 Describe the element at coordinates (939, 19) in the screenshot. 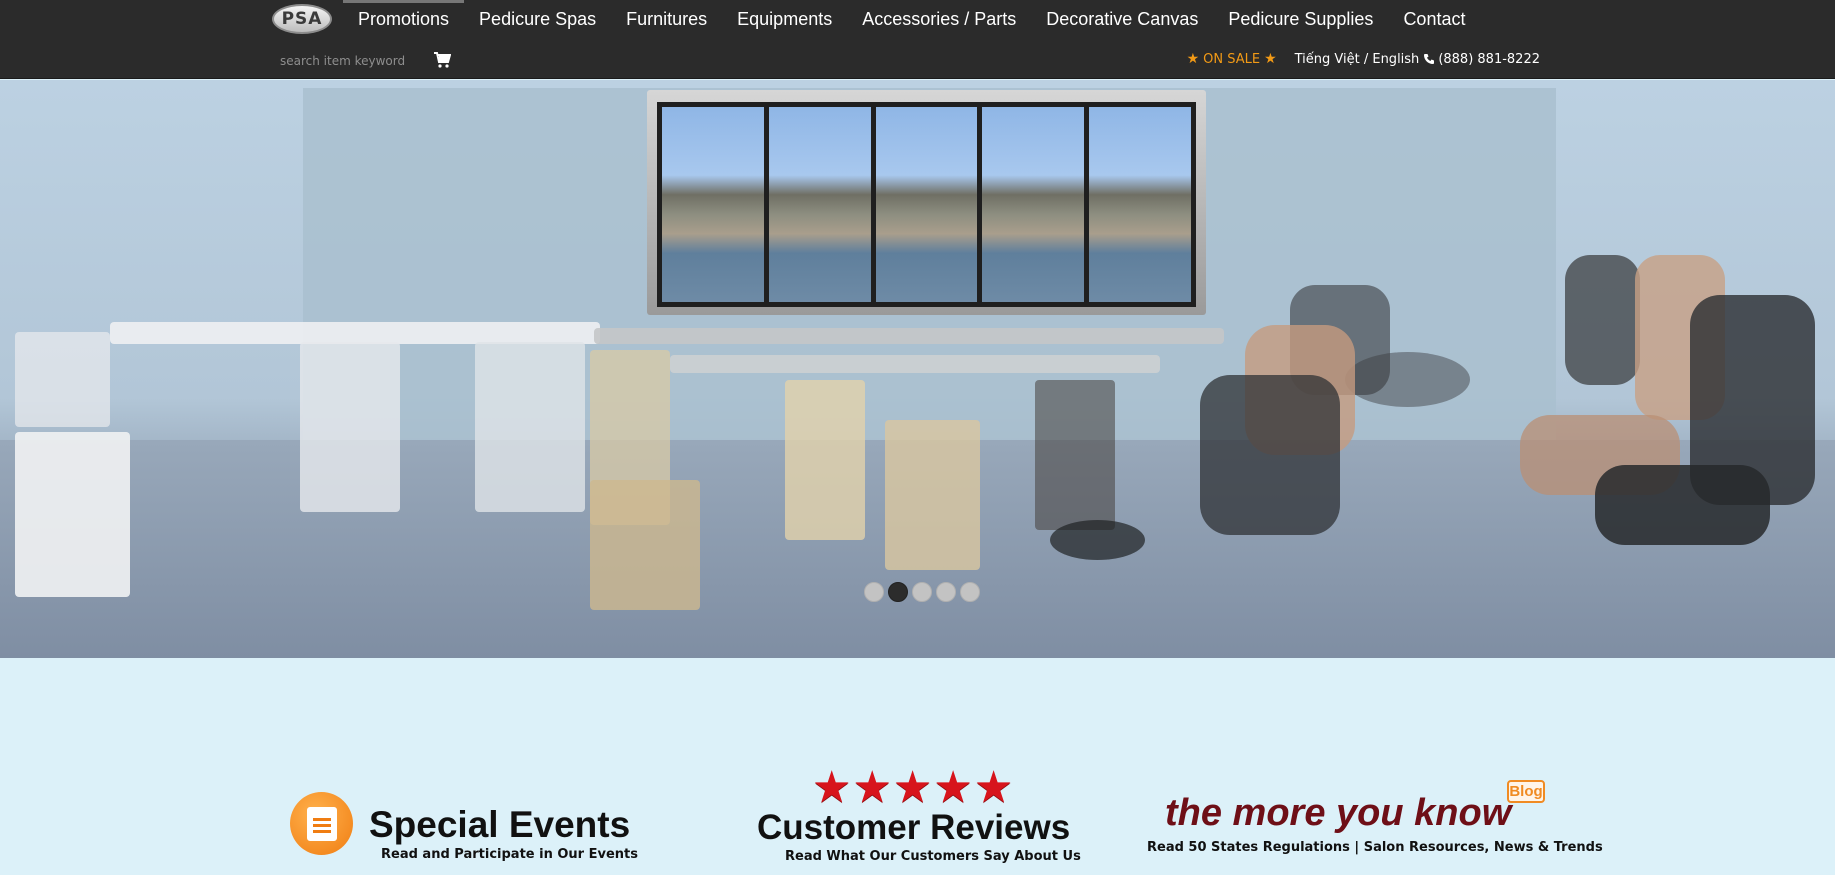

I see `nav-item-accessories-parts: Accessories / Parts` at that location.